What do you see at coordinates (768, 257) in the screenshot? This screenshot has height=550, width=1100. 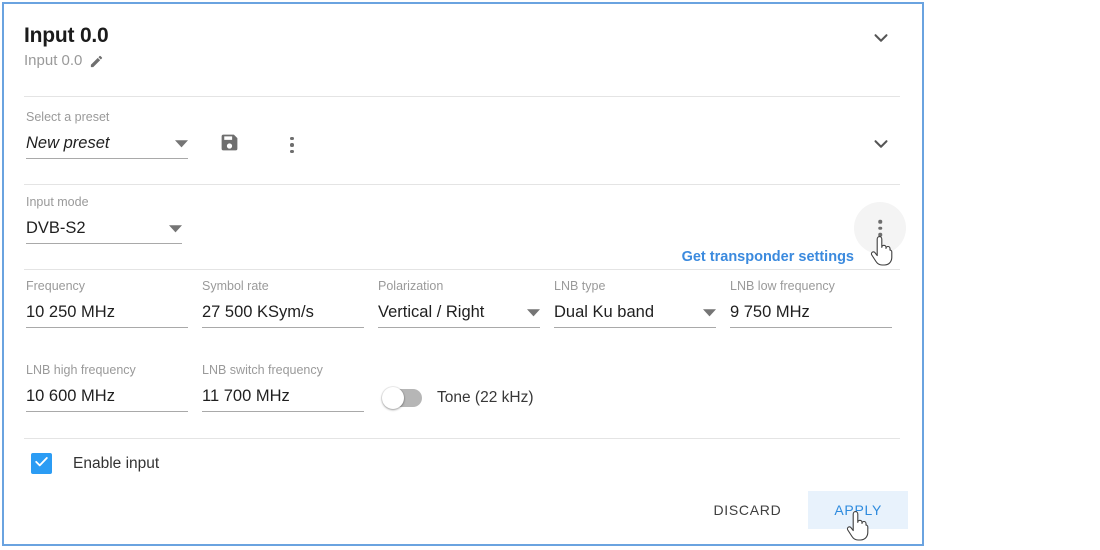 I see `get-transponder-settings-link: Get transponder settings` at bounding box center [768, 257].